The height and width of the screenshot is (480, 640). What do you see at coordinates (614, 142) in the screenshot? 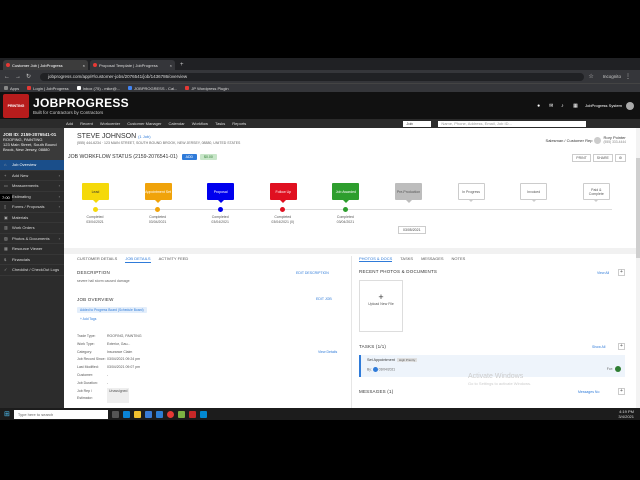
I see `rep-phone: (555) 333-4444` at bounding box center [614, 142].